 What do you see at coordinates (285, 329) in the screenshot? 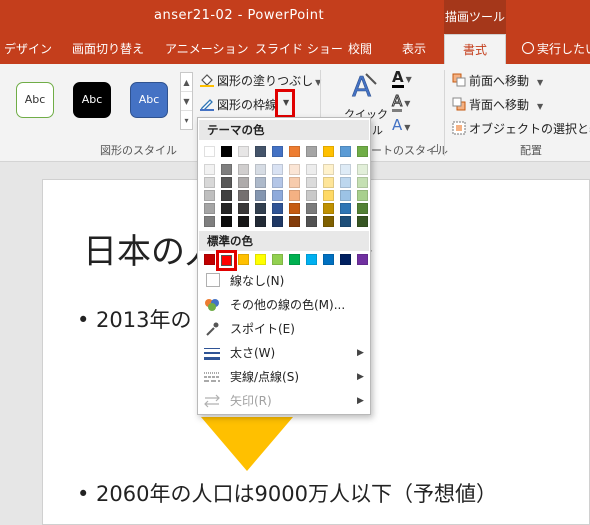
I see `eyedropper-item: スポイト(E)` at bounding box center [285, 329].